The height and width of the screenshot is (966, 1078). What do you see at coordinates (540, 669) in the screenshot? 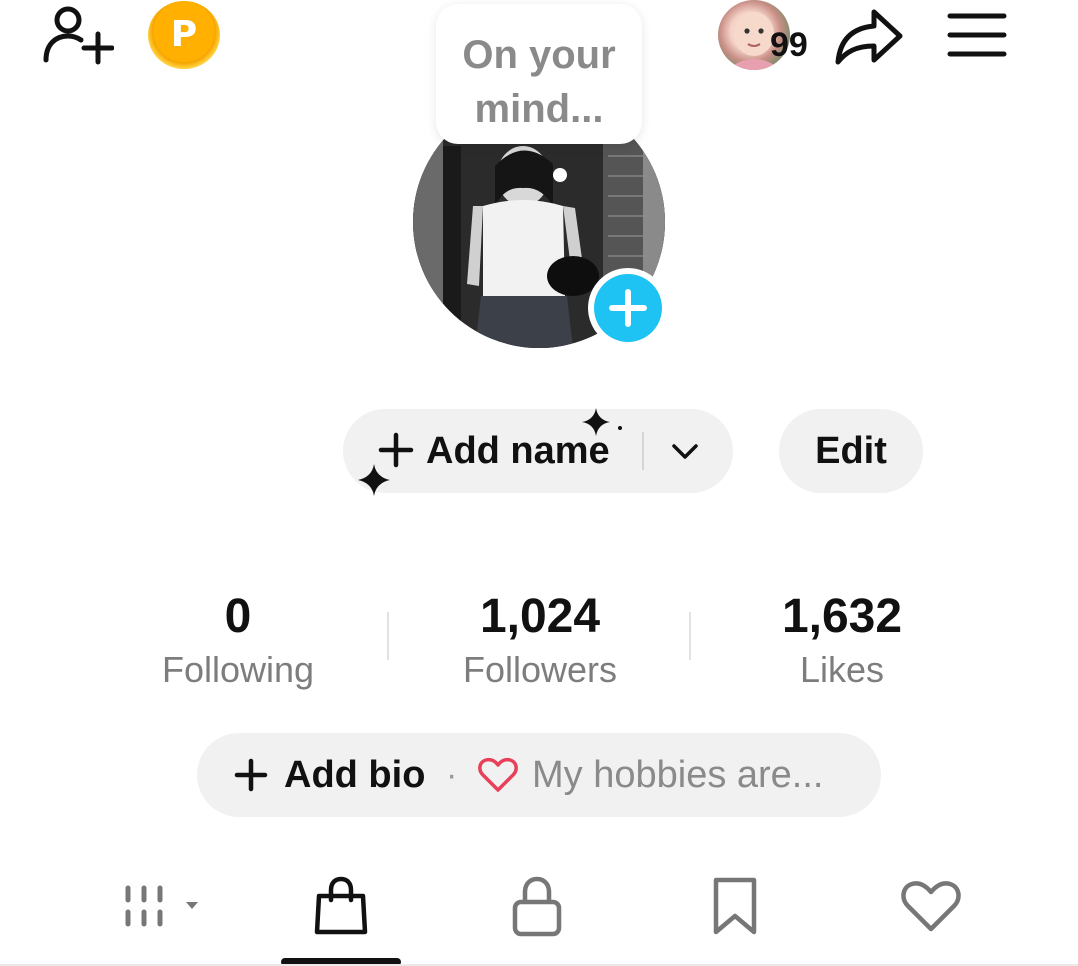
I see `stat-label: Followers` at bounding box center [540, 669].